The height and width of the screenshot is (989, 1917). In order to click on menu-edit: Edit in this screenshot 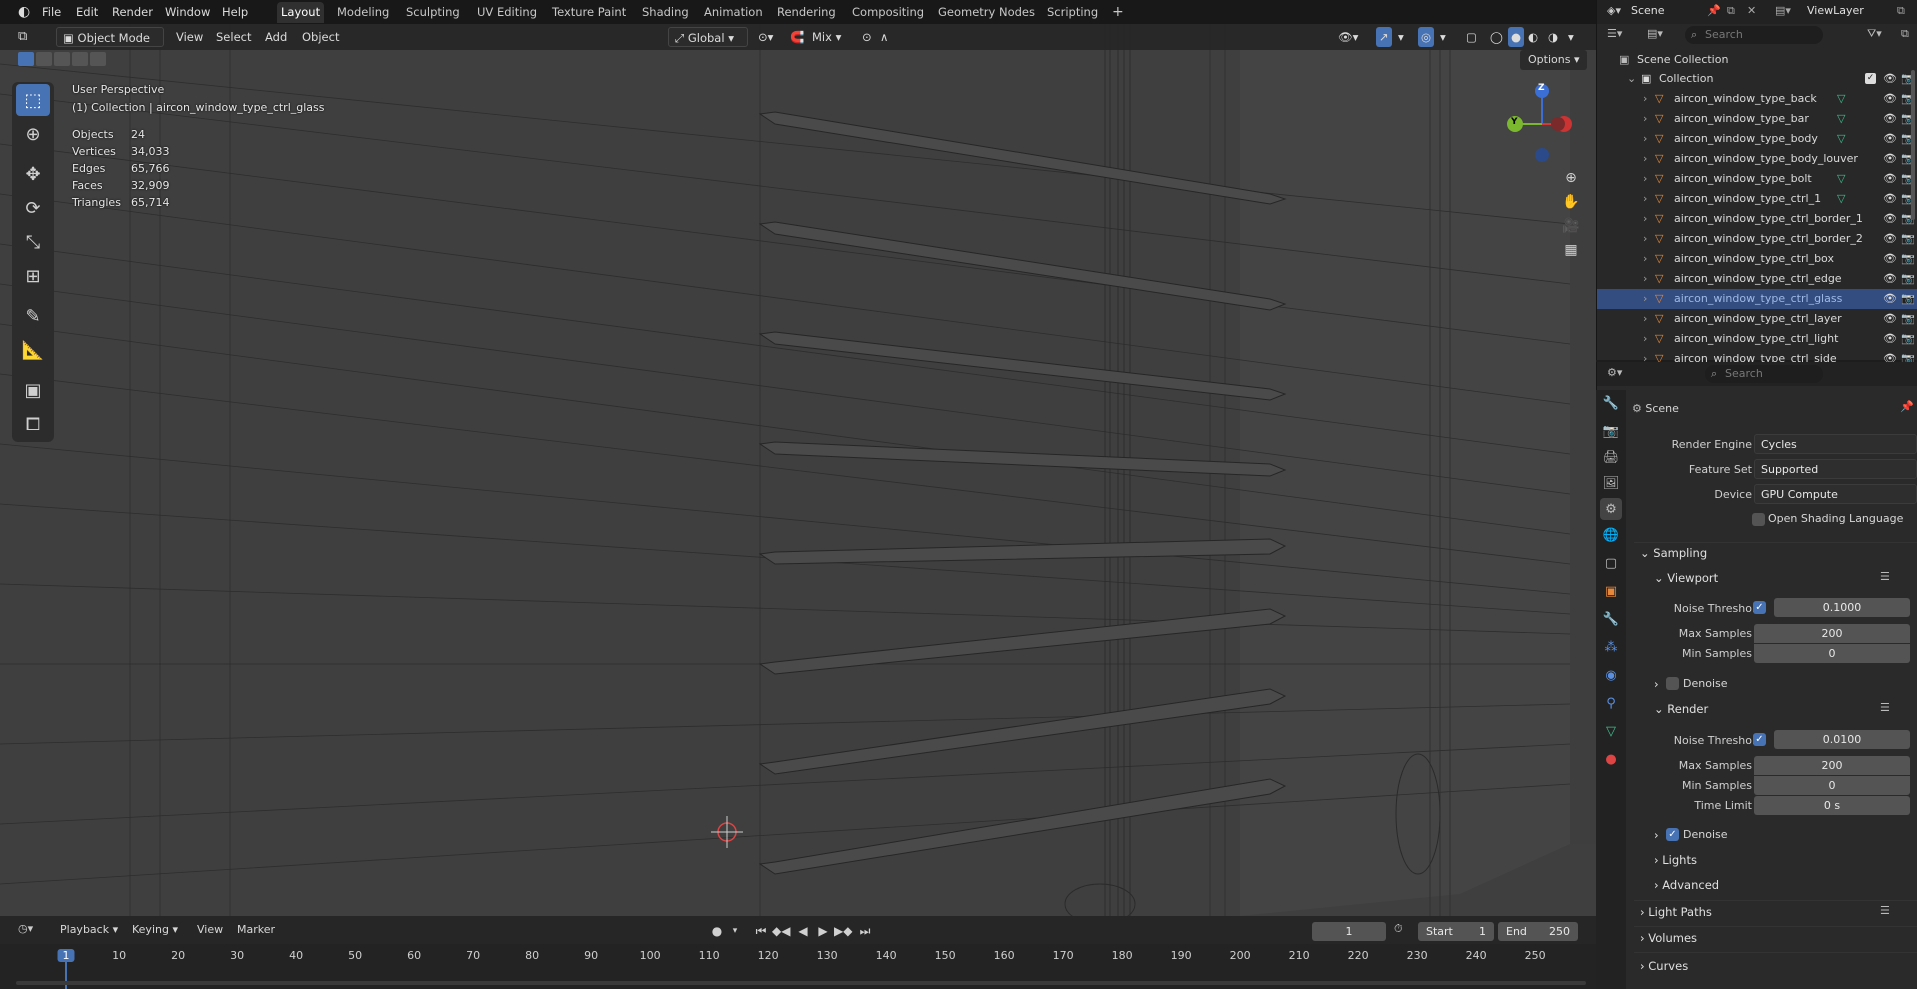, I will do `click(87, 12)`.